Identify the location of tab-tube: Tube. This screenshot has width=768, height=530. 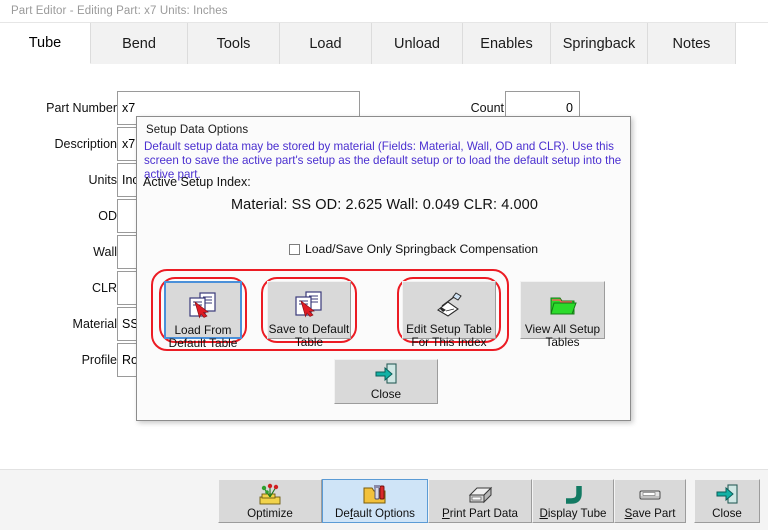
(45, 43).